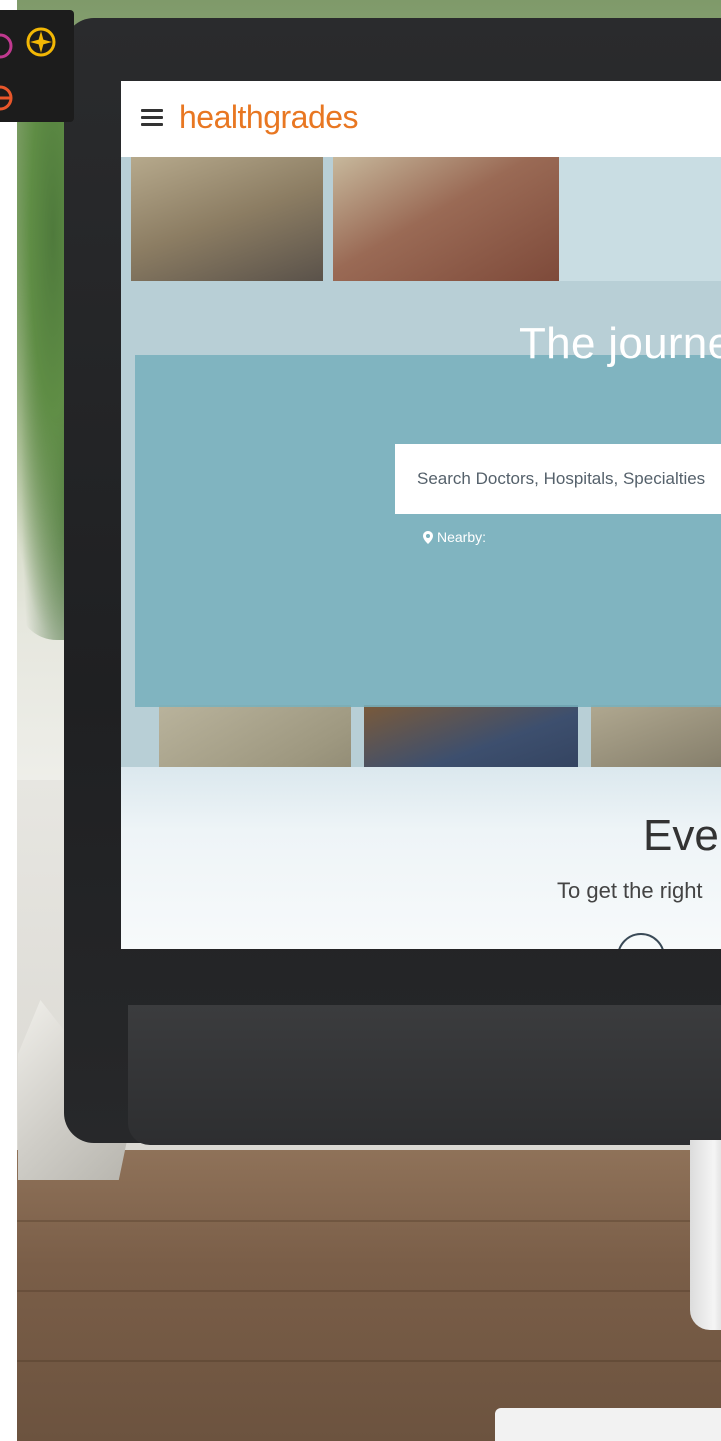  I want to click on keyboard, so click(608, 1424).